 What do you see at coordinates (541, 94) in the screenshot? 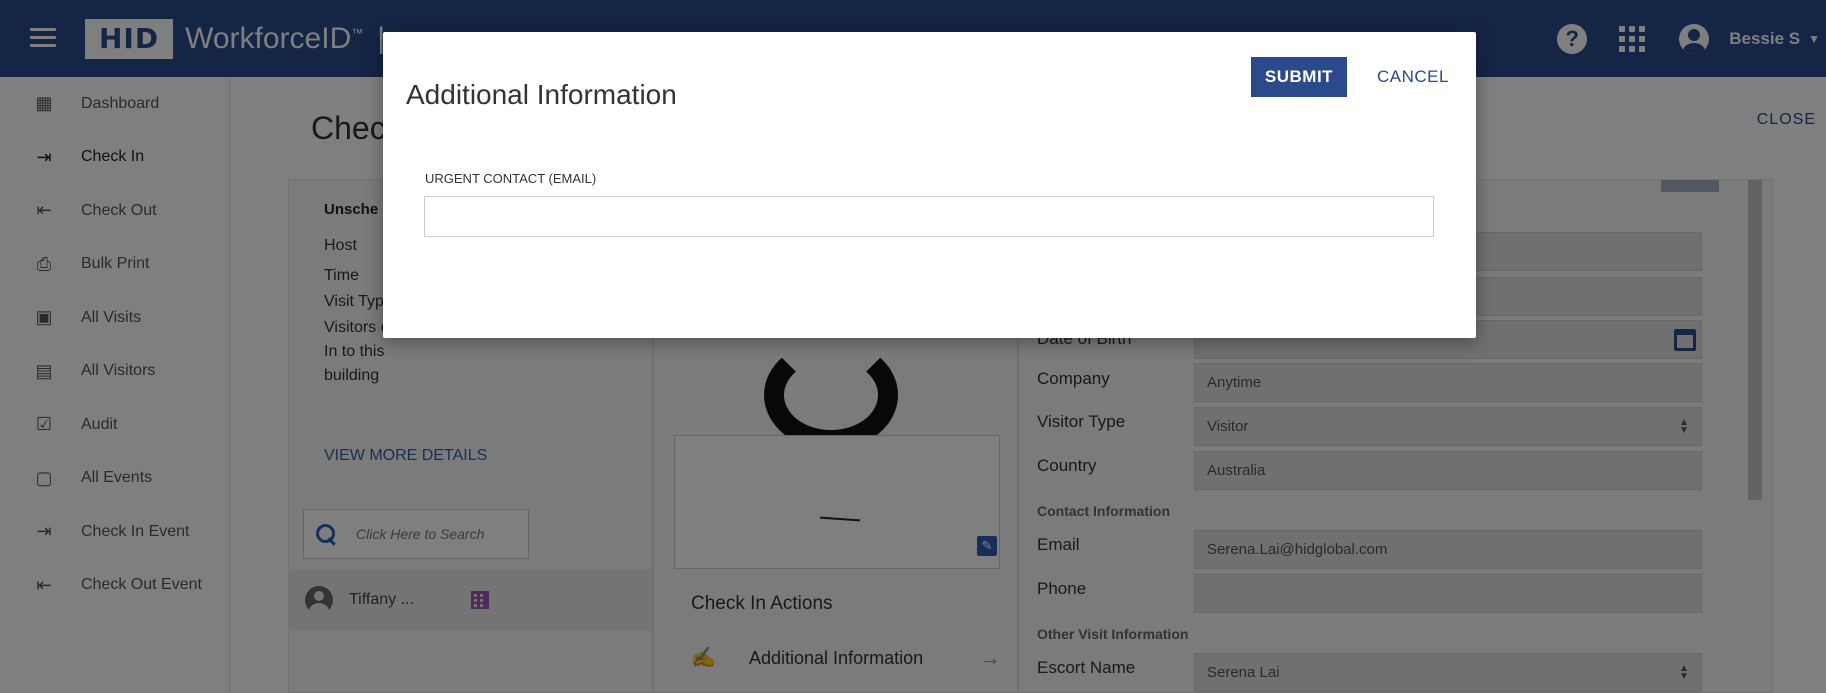
I see `dialog-title: Additional Information` at bounding box center [541, 94].